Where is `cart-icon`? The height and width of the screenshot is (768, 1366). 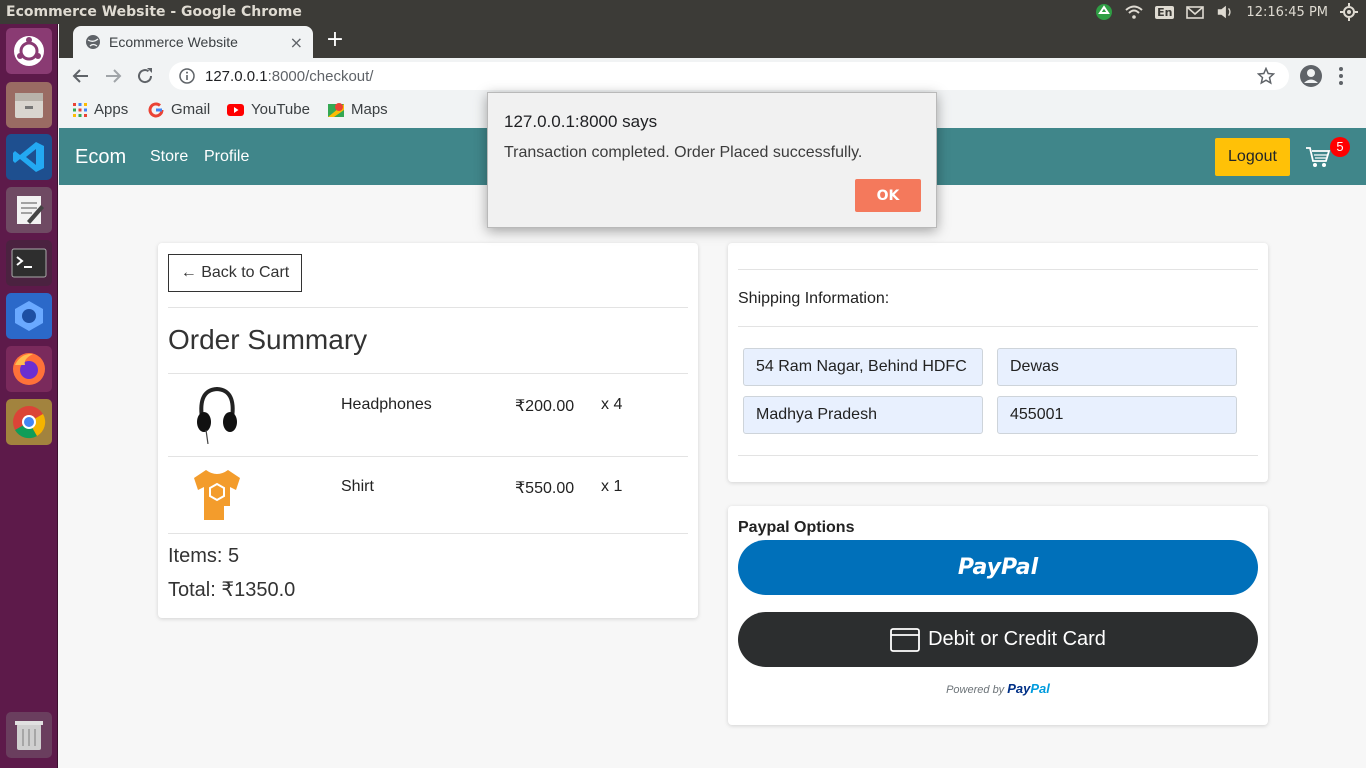 cart-icon is located at coordinates (1318, 157).